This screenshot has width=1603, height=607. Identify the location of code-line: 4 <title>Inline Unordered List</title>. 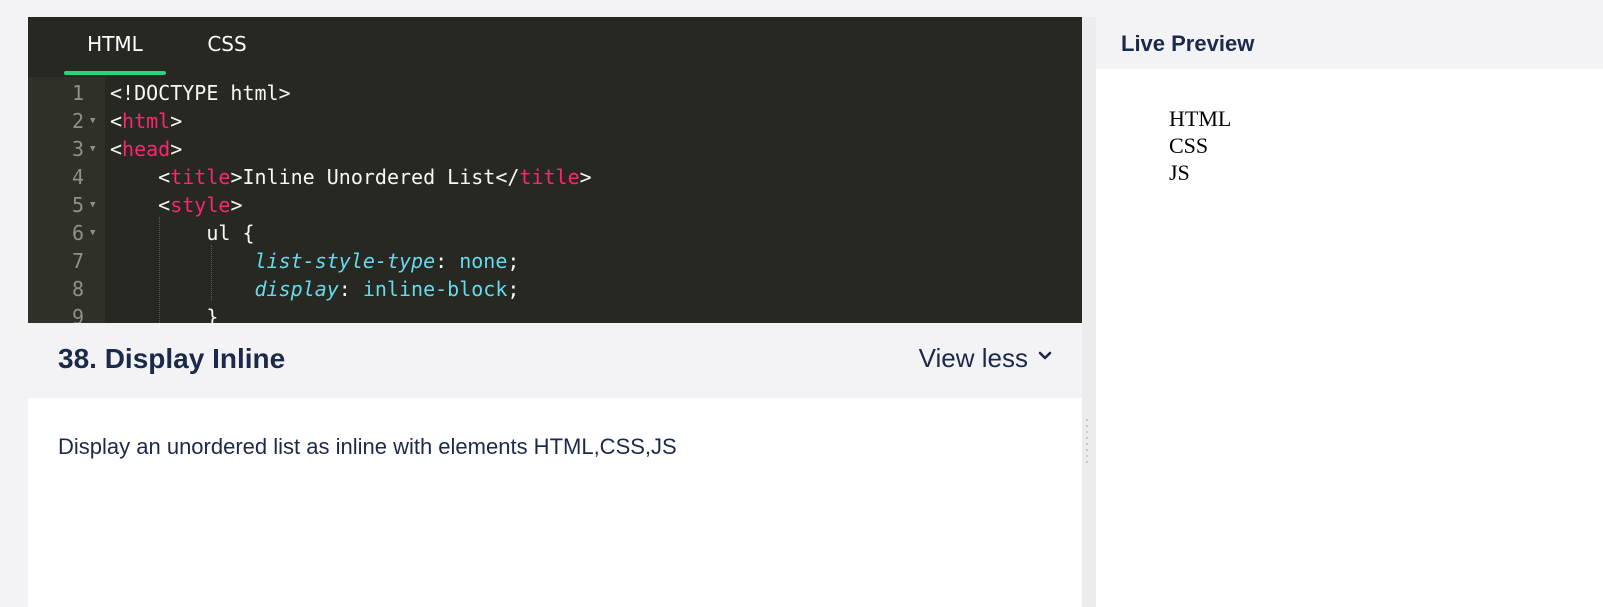
(555, 177).